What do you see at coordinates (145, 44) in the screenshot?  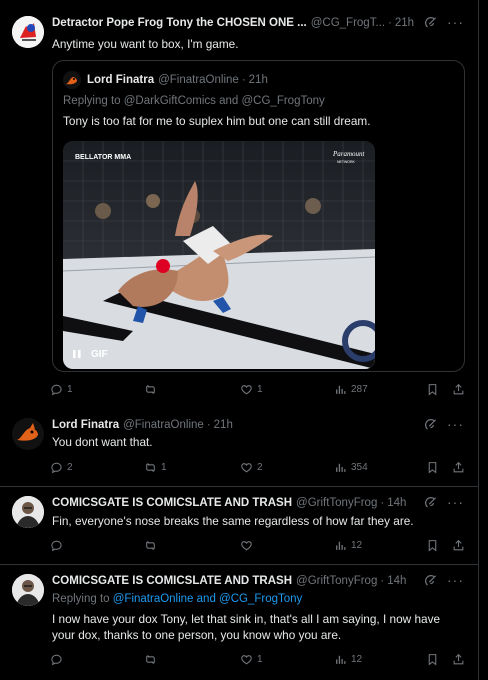 I see `tweet-text: Anytime you want to box, I'm game.` at bounding box center [145, 44].